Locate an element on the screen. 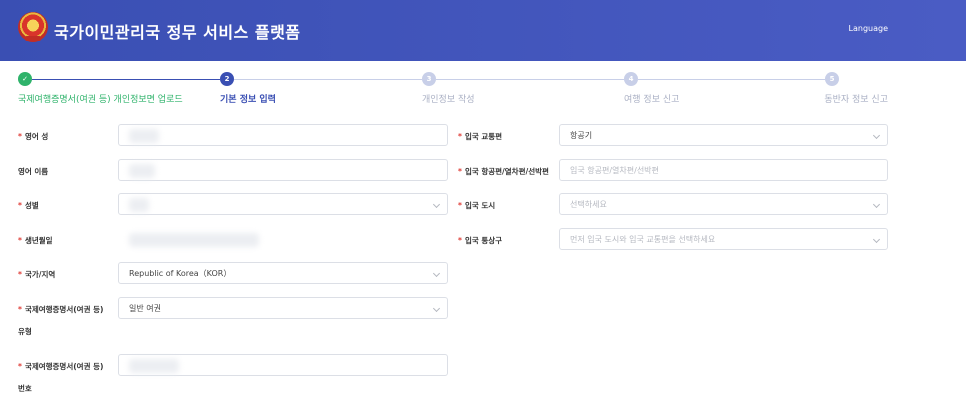 Image resolution: width=966 pixels, height=413 pixels. step-5-label: 동반자 정보 신고 is located at coordinates (856, 100).